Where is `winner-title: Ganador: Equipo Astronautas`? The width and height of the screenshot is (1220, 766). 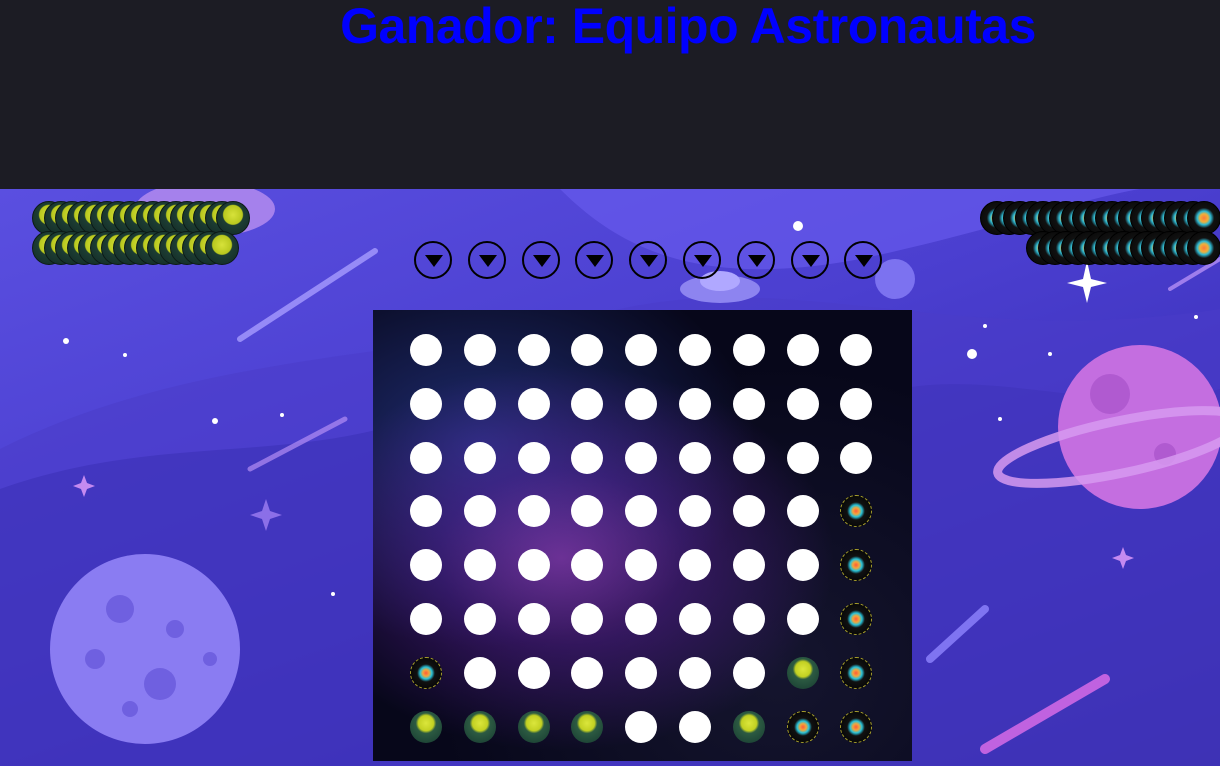 winner-title: Ganador: Equipo Astronautas is located at coordinates (688, 27).